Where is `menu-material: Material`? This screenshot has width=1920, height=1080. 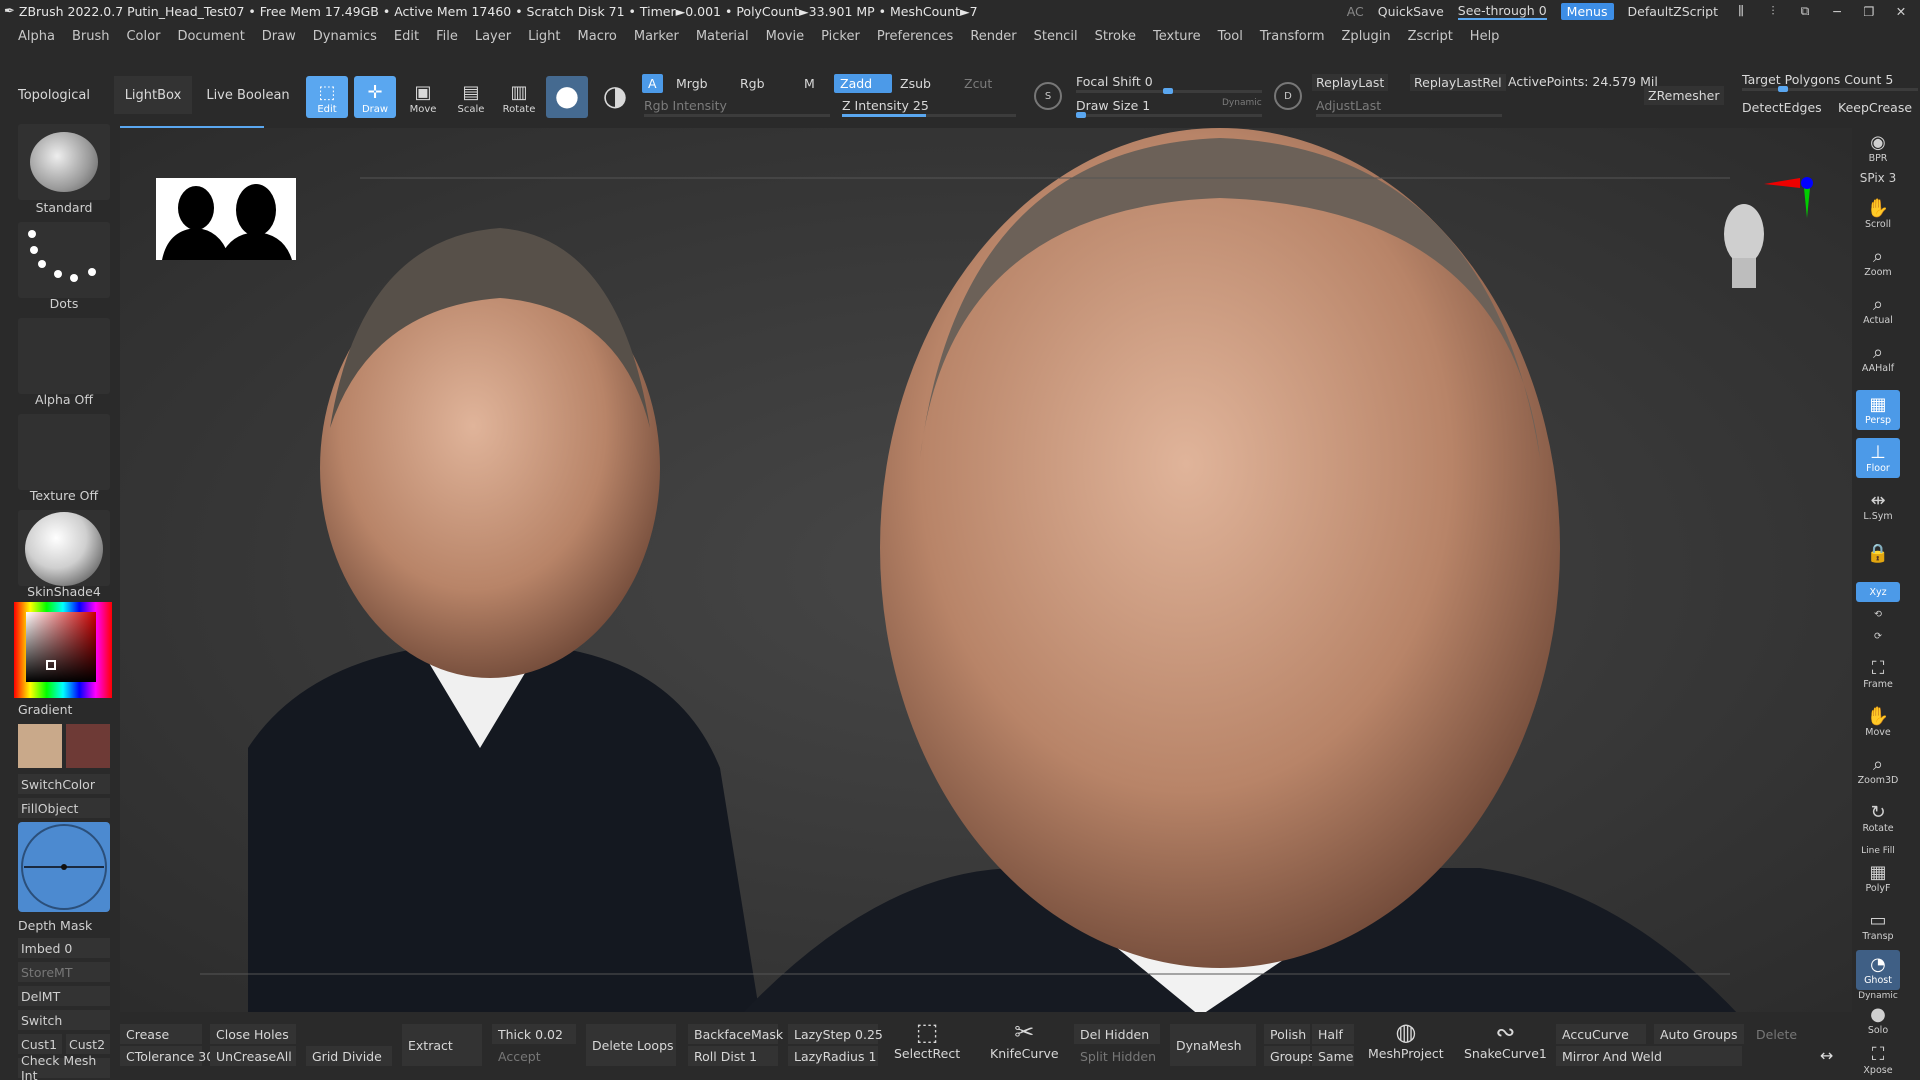 menu-material: Material is located at coordinates (722, 36).